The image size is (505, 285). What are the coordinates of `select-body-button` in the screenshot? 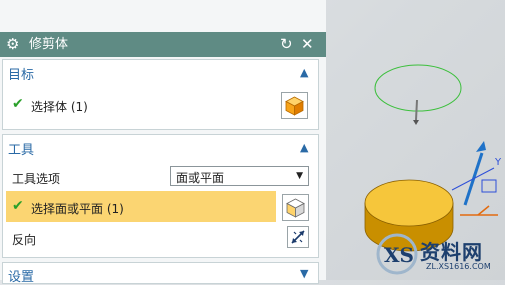 It's located at (294, 105).